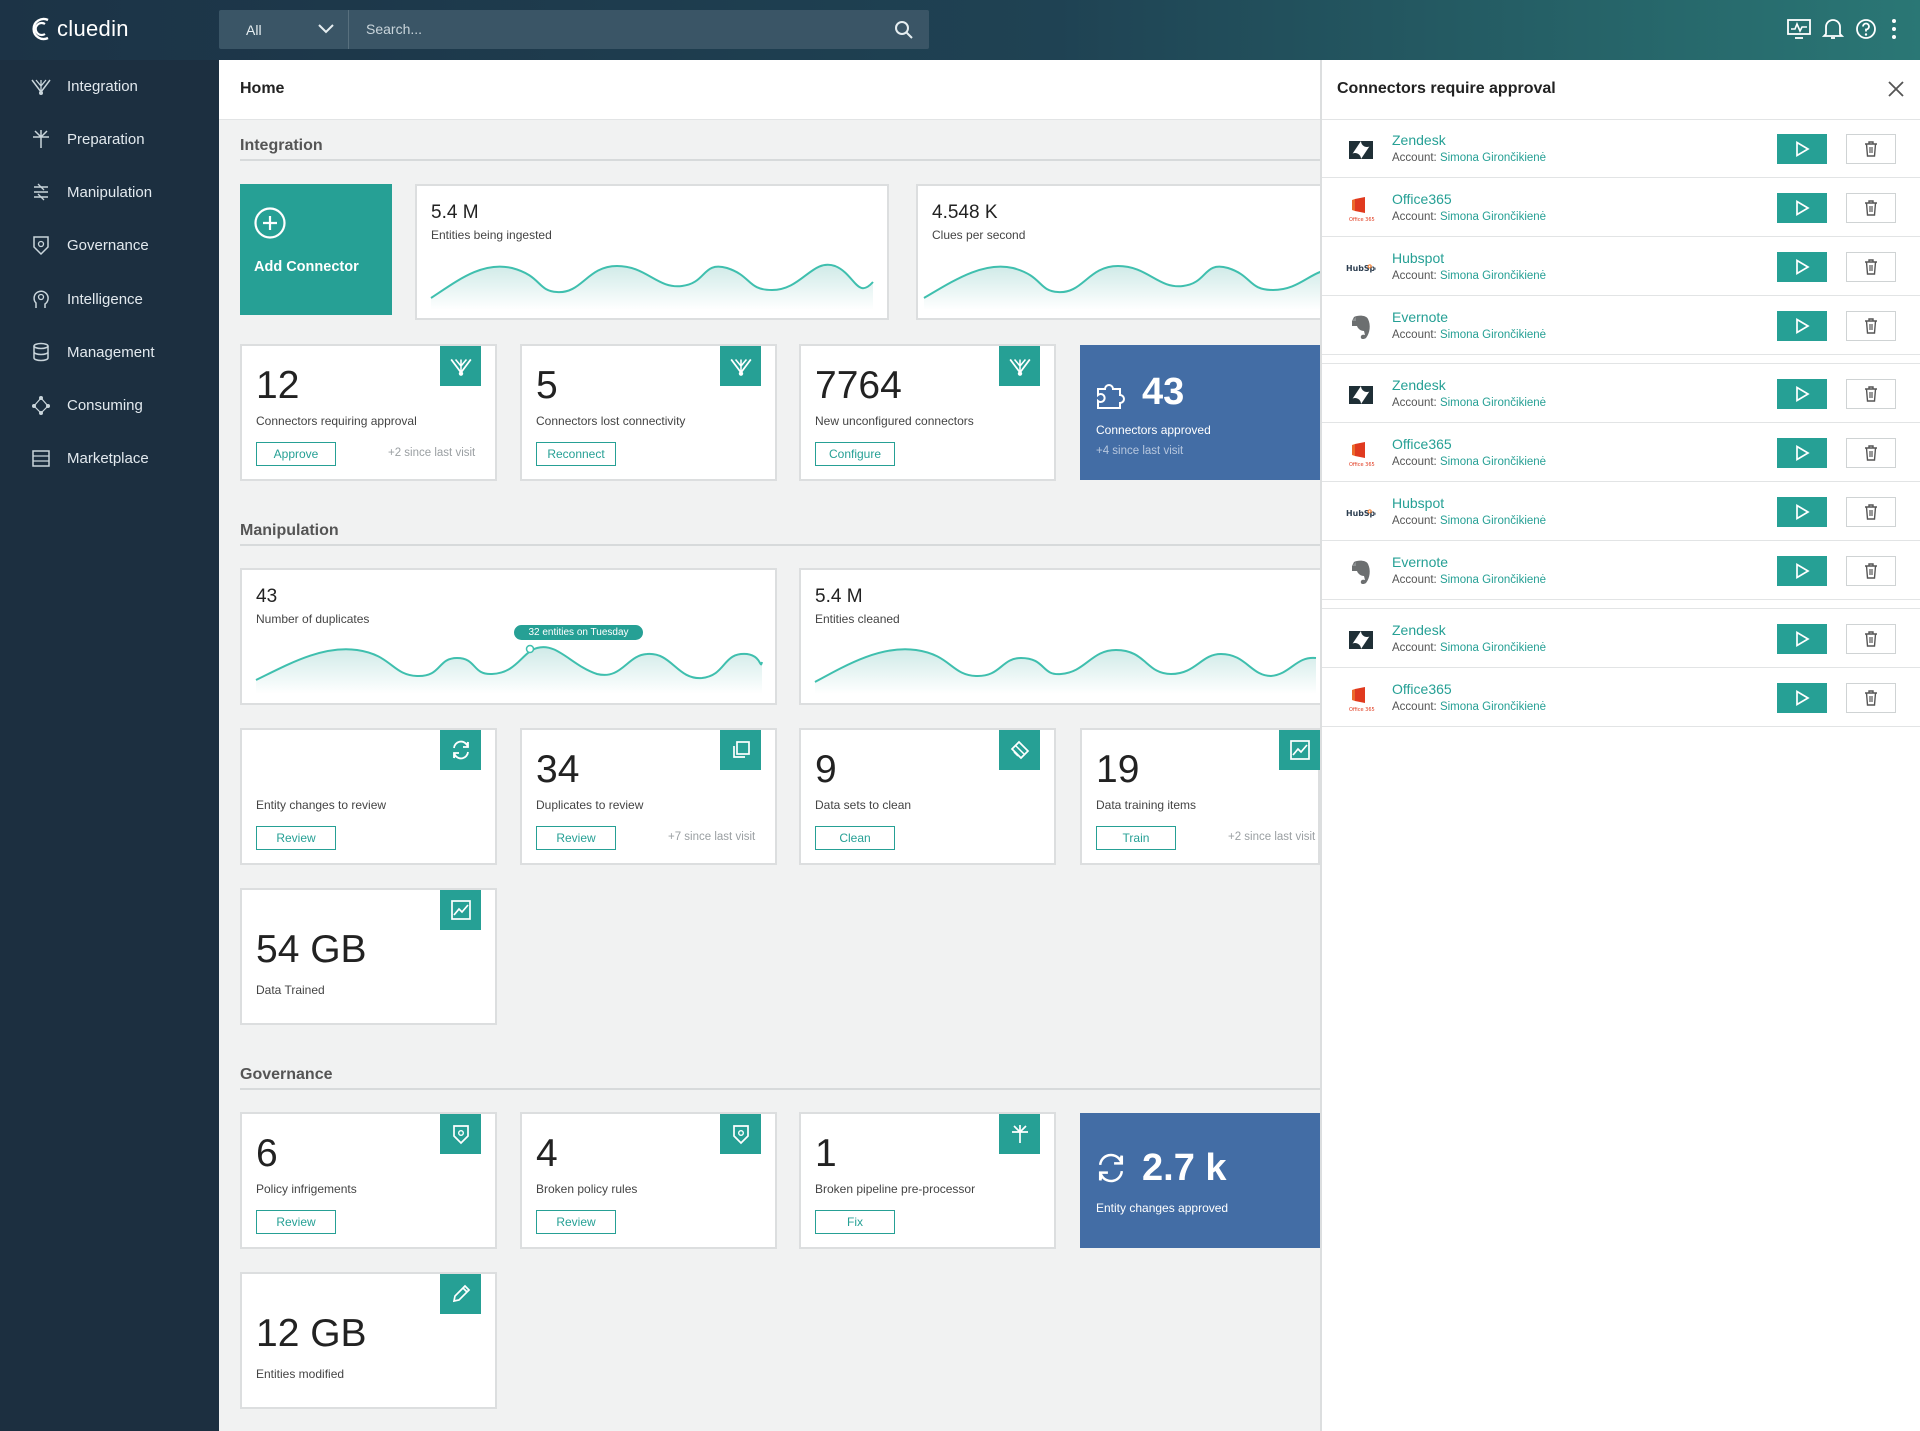 The width and height of the screenshot is (1920, 1431). What do you see at coordinates (1361, 454) in the screenshot?
I see `office365-logo: Office 365` at bounding box center [1361, 454].